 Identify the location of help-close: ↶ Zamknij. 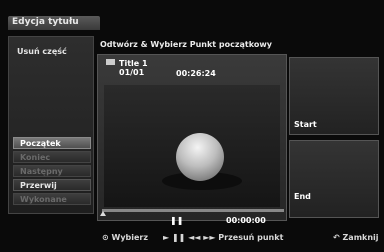
(356, 237).